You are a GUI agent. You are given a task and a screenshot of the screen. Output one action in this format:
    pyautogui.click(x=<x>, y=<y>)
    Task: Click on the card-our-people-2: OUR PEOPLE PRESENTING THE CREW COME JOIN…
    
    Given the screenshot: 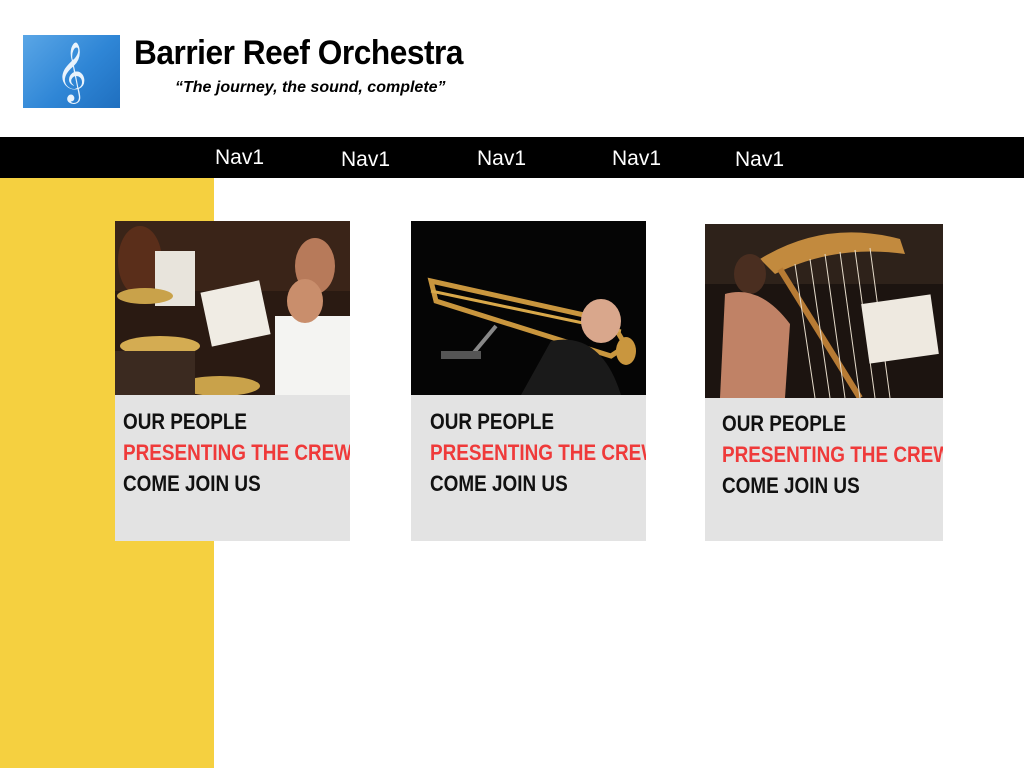 What is the action you would take?
    pyautogui.click(x=528, y=381)
    